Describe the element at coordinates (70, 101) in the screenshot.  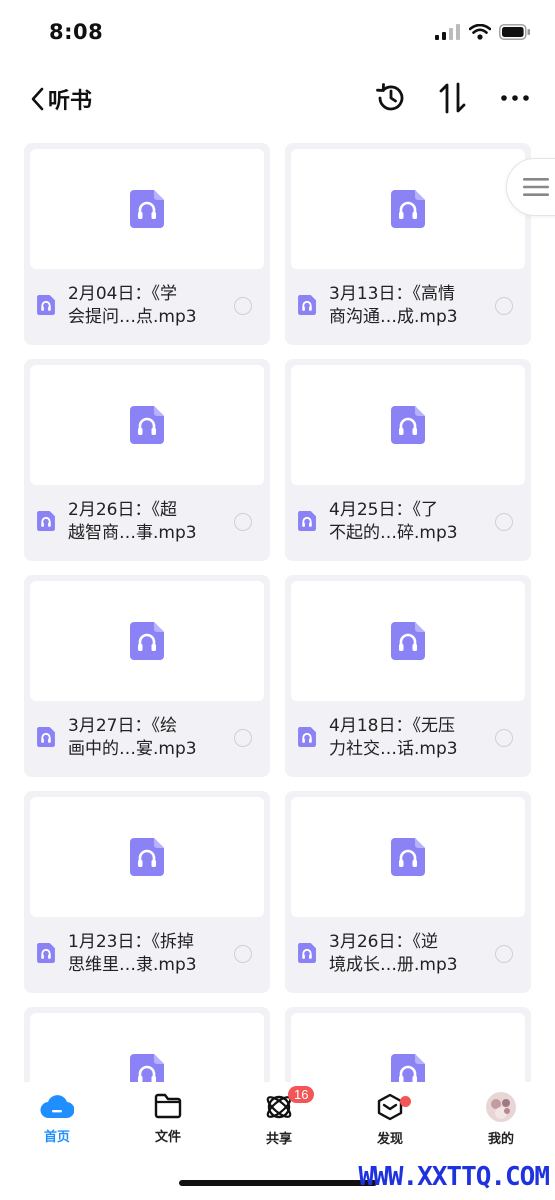
I see `page-title: 听书` at that location.